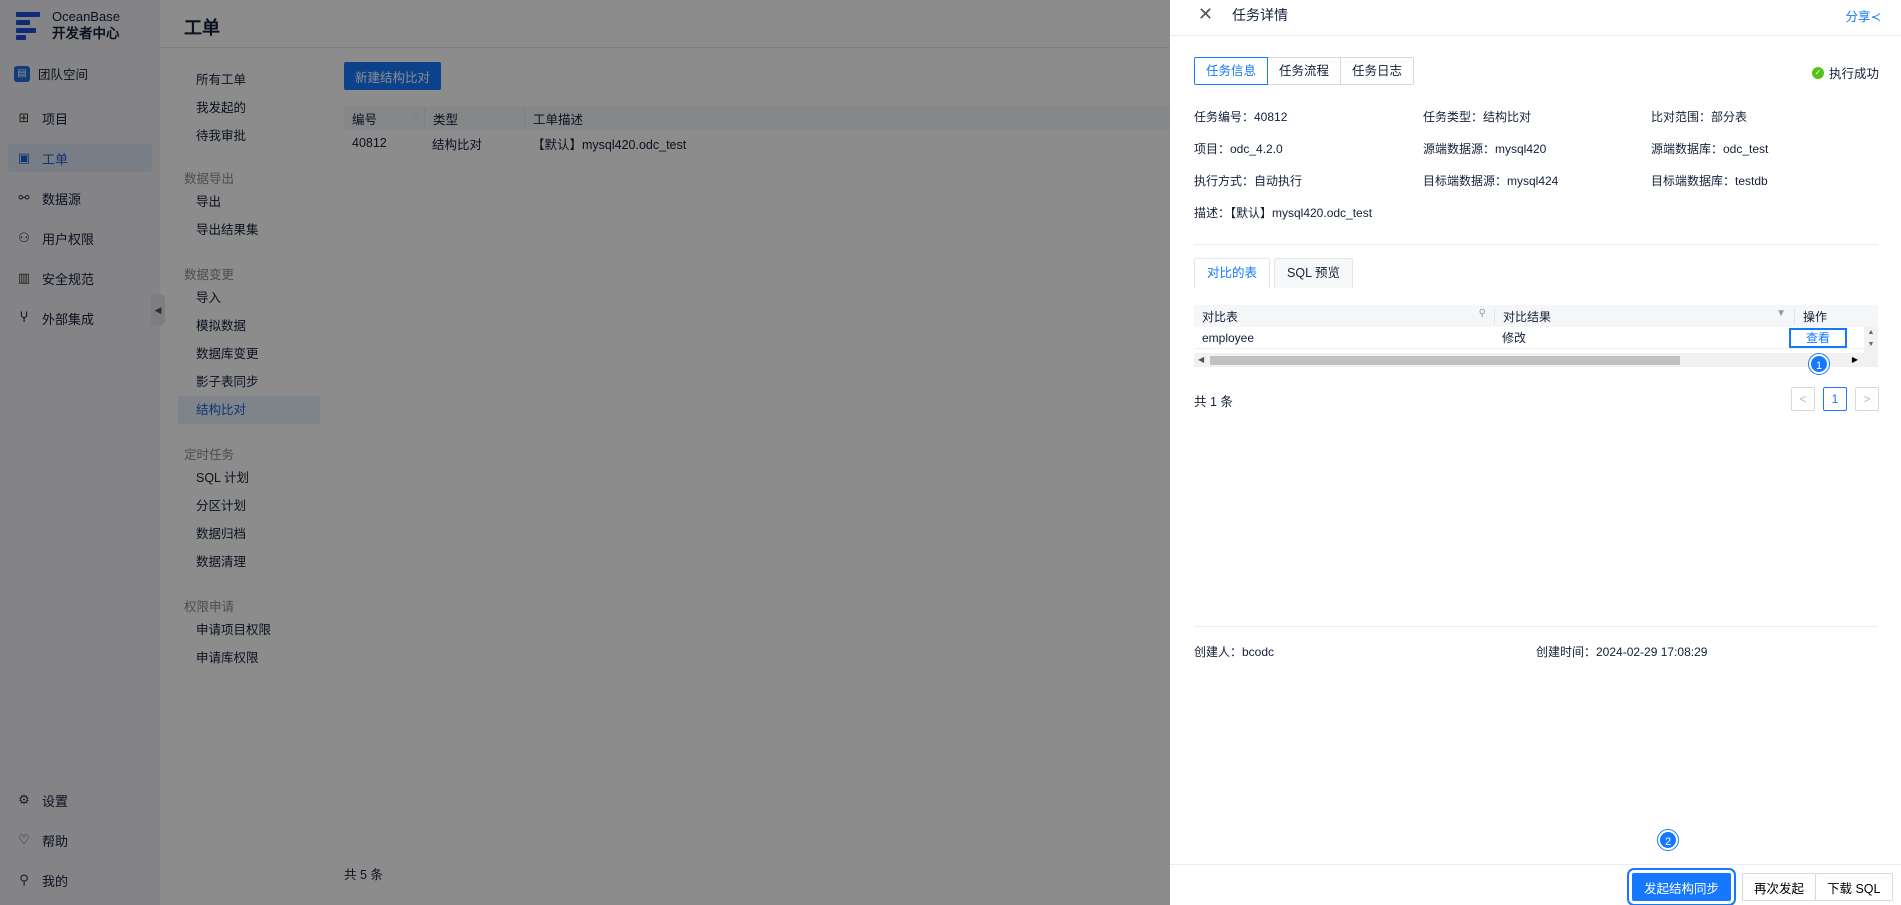  What do you see at coordinates (1817, 72) in the screenshot?
I see `check-circle-icon: ✓` at bounding box center [1817, 72].